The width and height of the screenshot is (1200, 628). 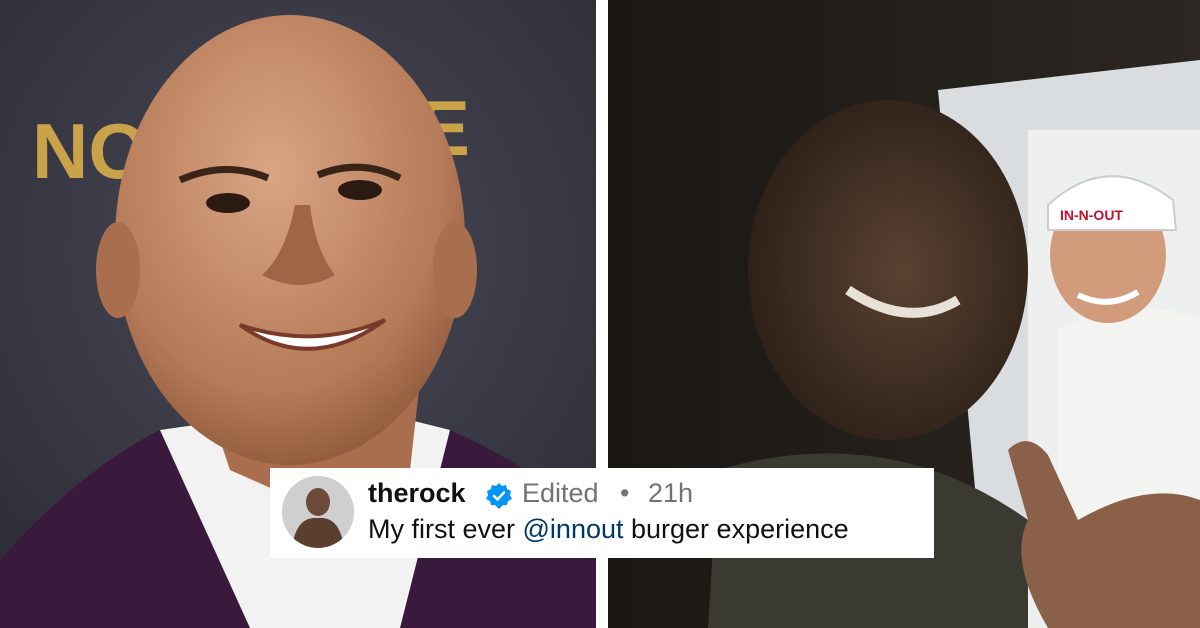 I want to click on edited-label: Edited, so click(x=560, y=493).